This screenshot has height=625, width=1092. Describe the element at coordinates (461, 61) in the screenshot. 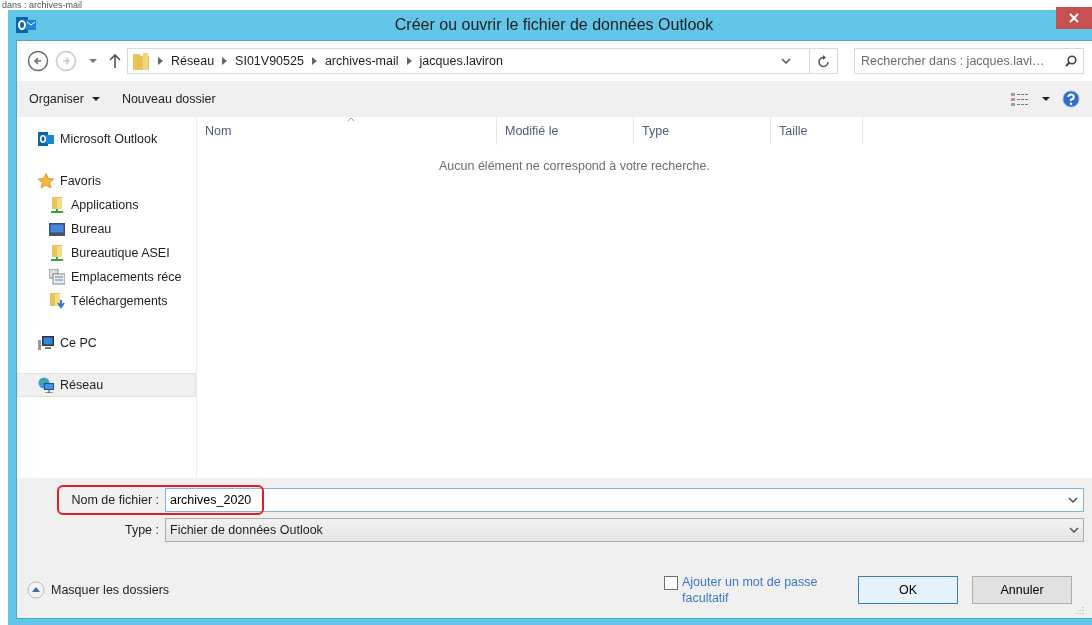

I see `breadcrumb-item: jacques.laviron` at that location.